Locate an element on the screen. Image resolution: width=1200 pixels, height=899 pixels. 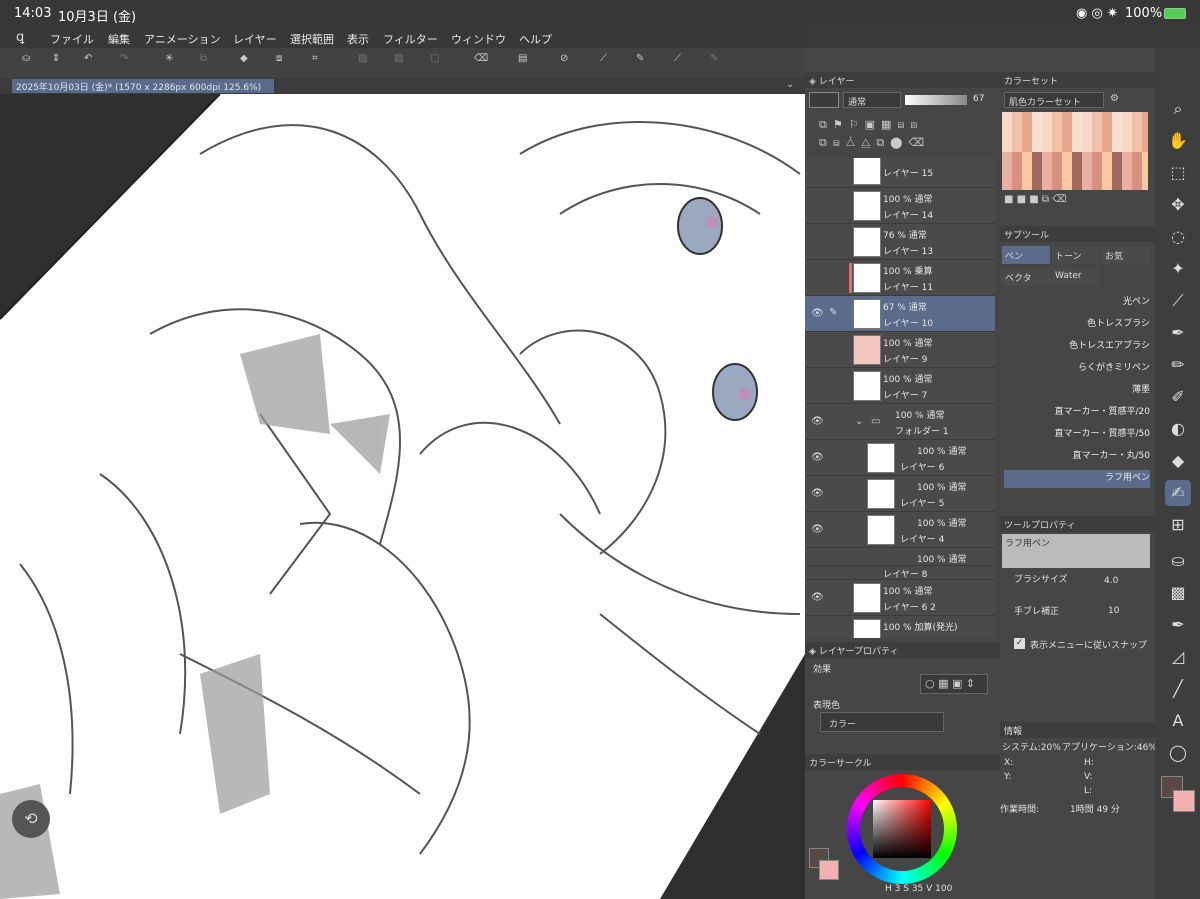
redo-icon: ↷ is located at coordinates (130, 63).